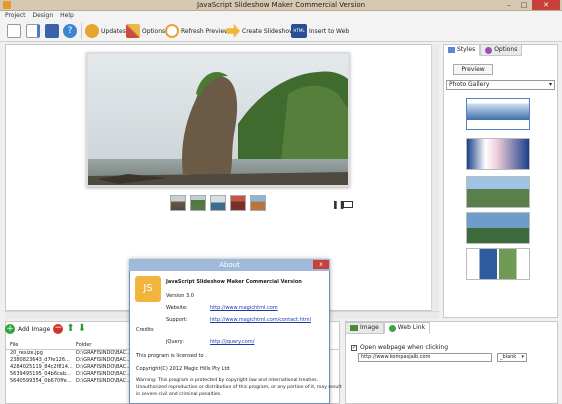 This screenshot has height=404, width=562. What do you see at coordinates (179, 394) in the screenshot?
I see `warning-line-3: in severe civil and criminal penalties.` at bounding box center [179, 394].